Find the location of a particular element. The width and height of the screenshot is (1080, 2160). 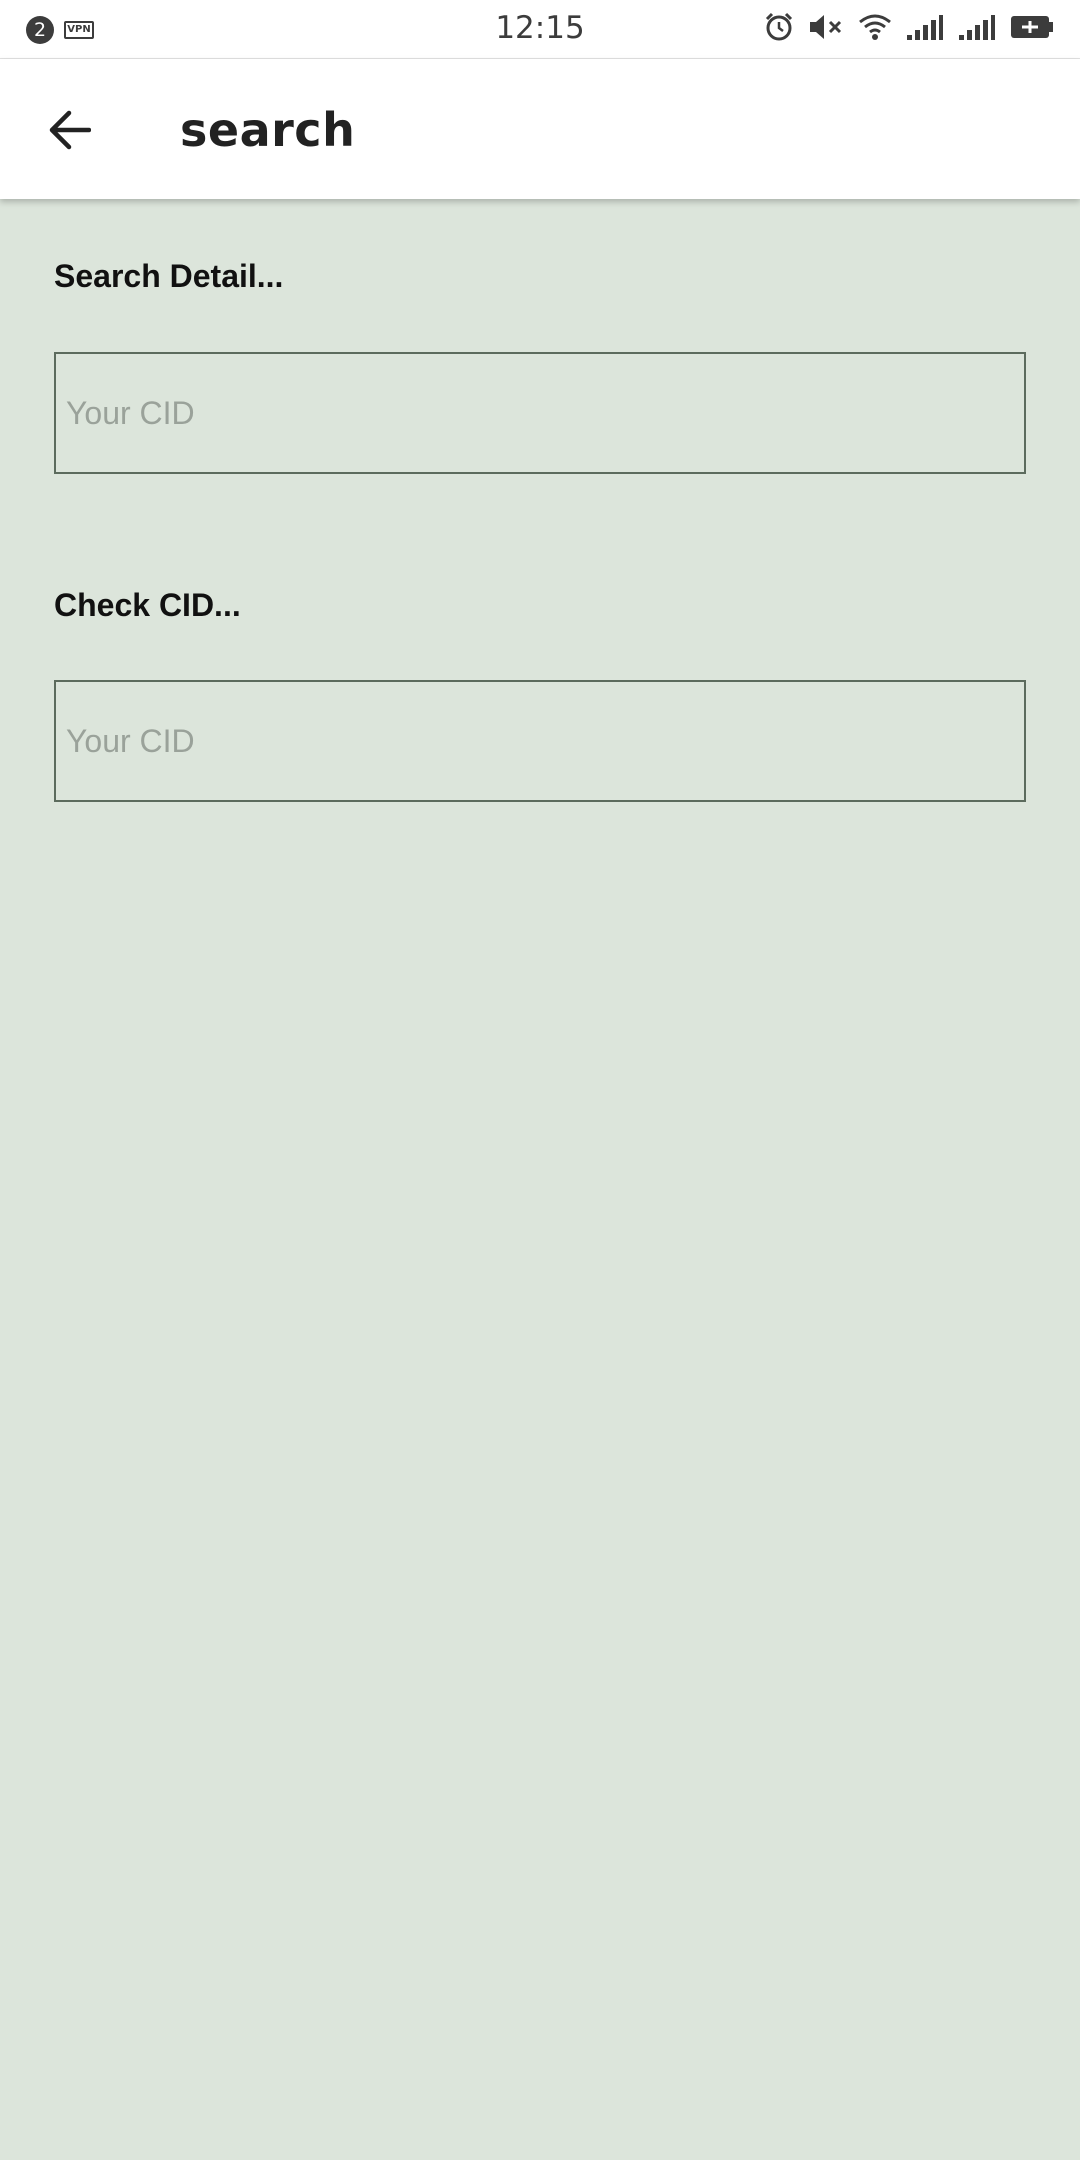

status-bar: 2 VPN 12:15 is located at coordinates (540, 29).